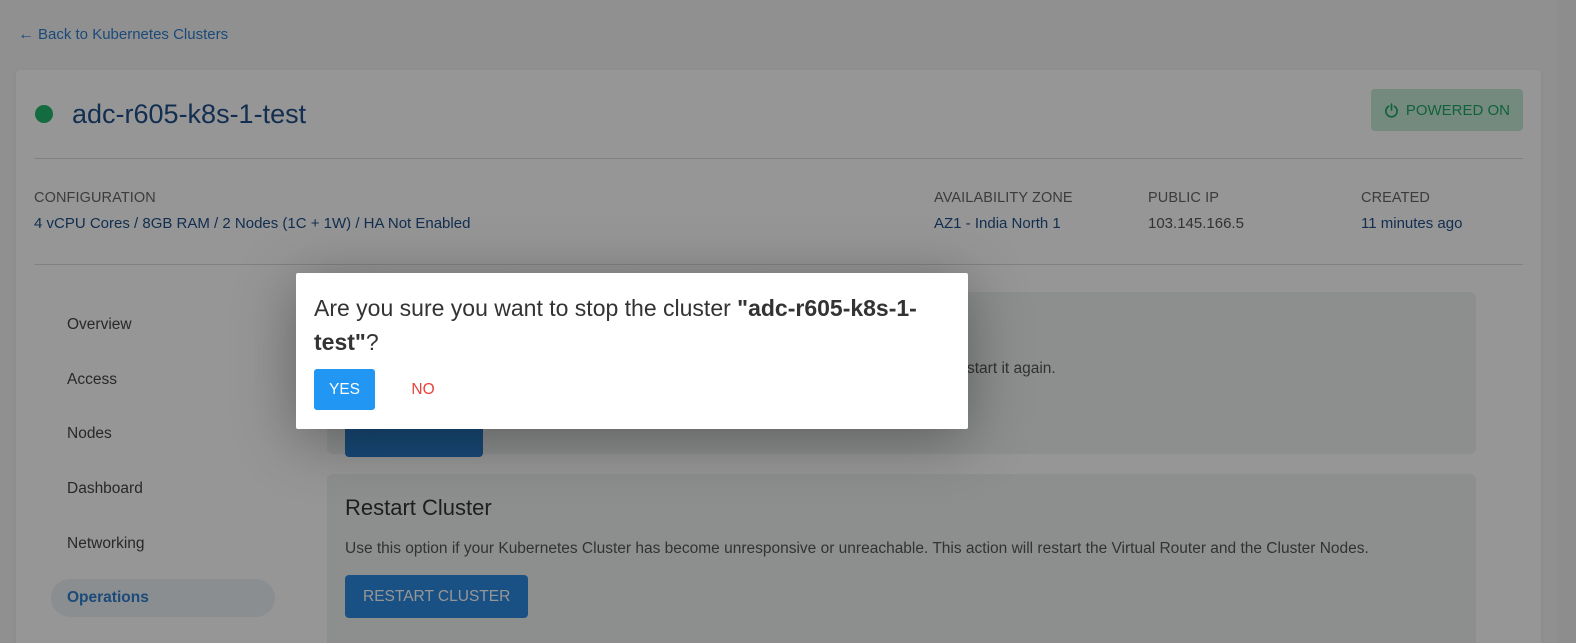 The width and height of the screenshot is (1576, 643). What do you see at coordinates (372, 342) in the screenshot?
I see `confirm-message-suffix: ?` at bounding box center [372, 342].